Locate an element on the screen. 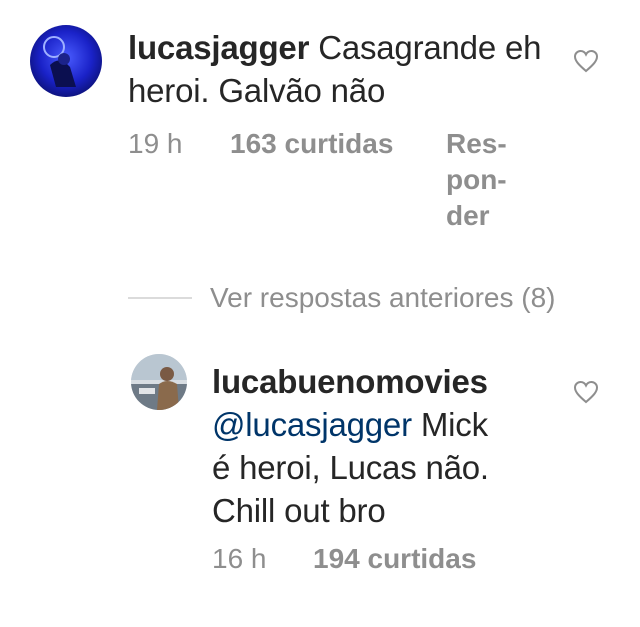  reply-button: Res- pon- der is located at coordinates (476, 180).